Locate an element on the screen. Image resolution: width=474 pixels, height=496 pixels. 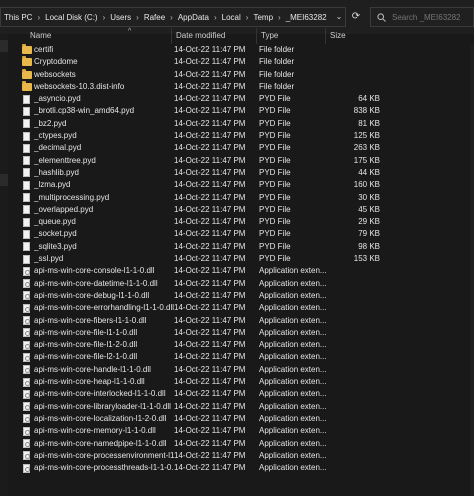
folder-icon-glyph is located at coordinates (27, 73).